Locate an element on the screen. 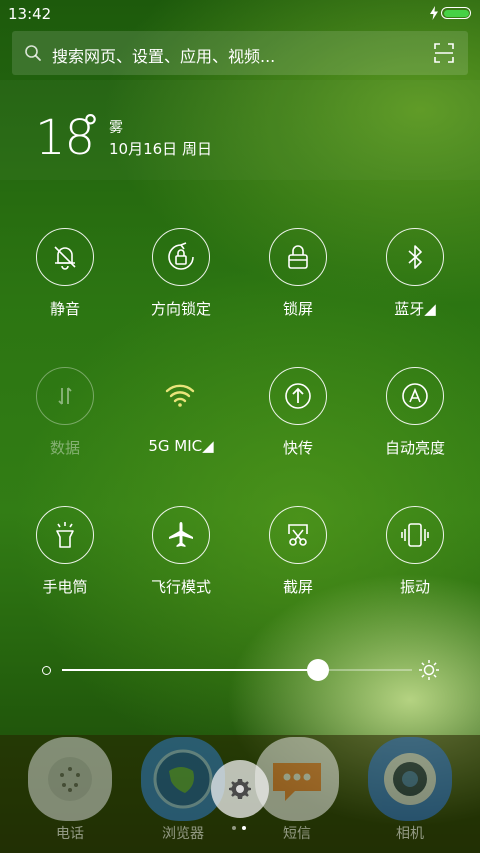 This screenshot has width=480, height=853. screenshot-icon is located at coordinates (298, 535).